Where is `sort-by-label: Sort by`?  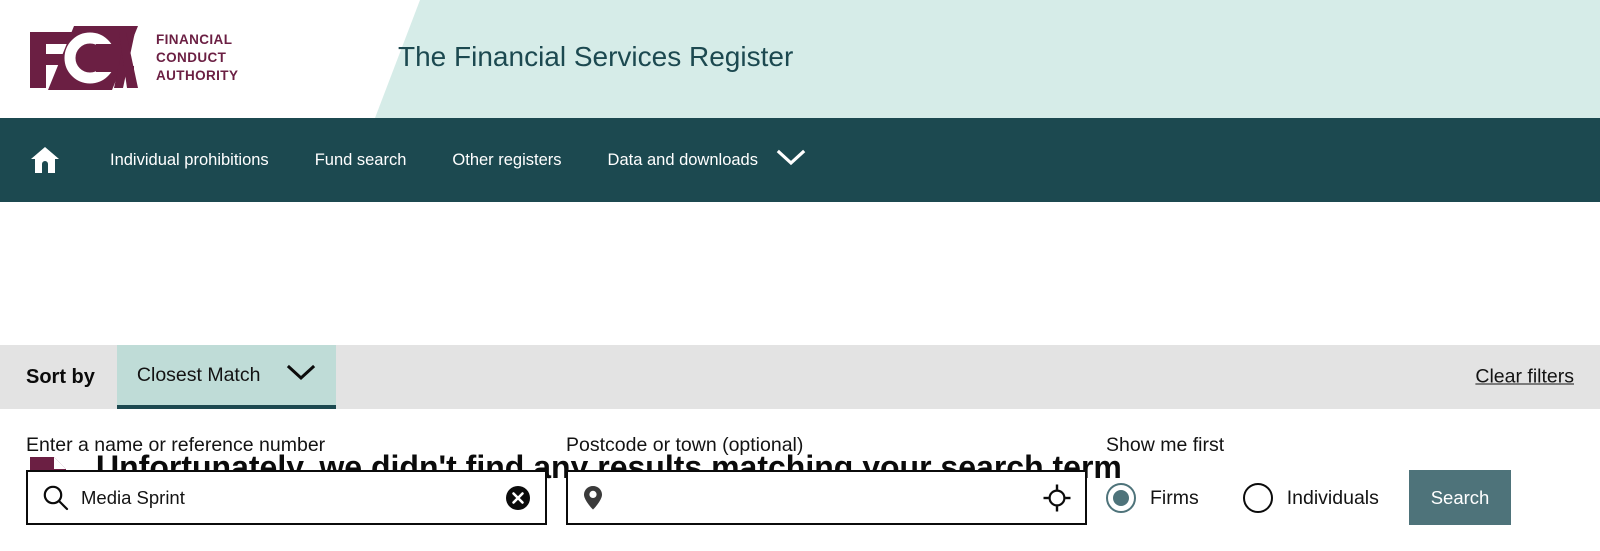
sort-by-label: Sort by is located at coordinates (60, 376).